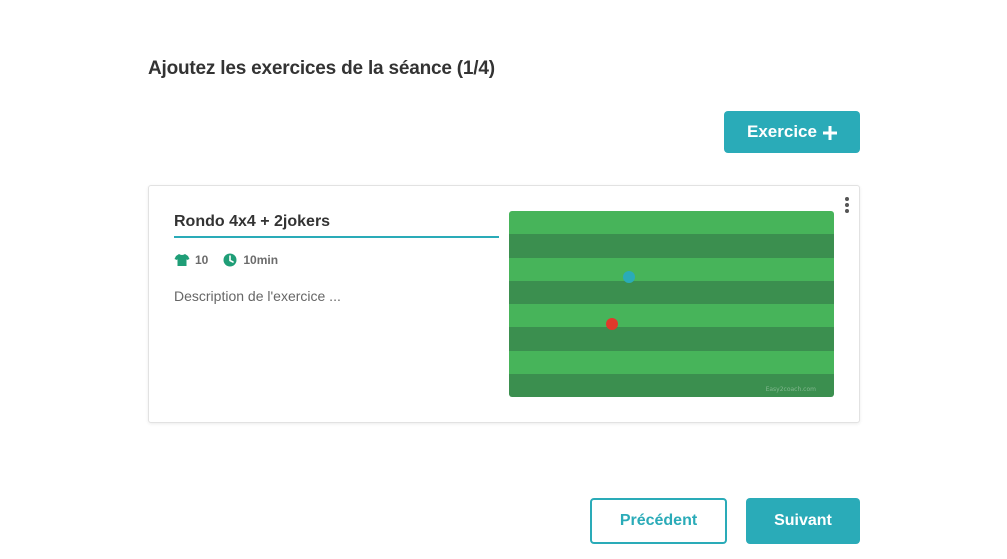 This screenshot has height=559, width=1007. Describe the element at coordinates (629, 277) in the screenshot. I see `player-marker-blue` at that location.